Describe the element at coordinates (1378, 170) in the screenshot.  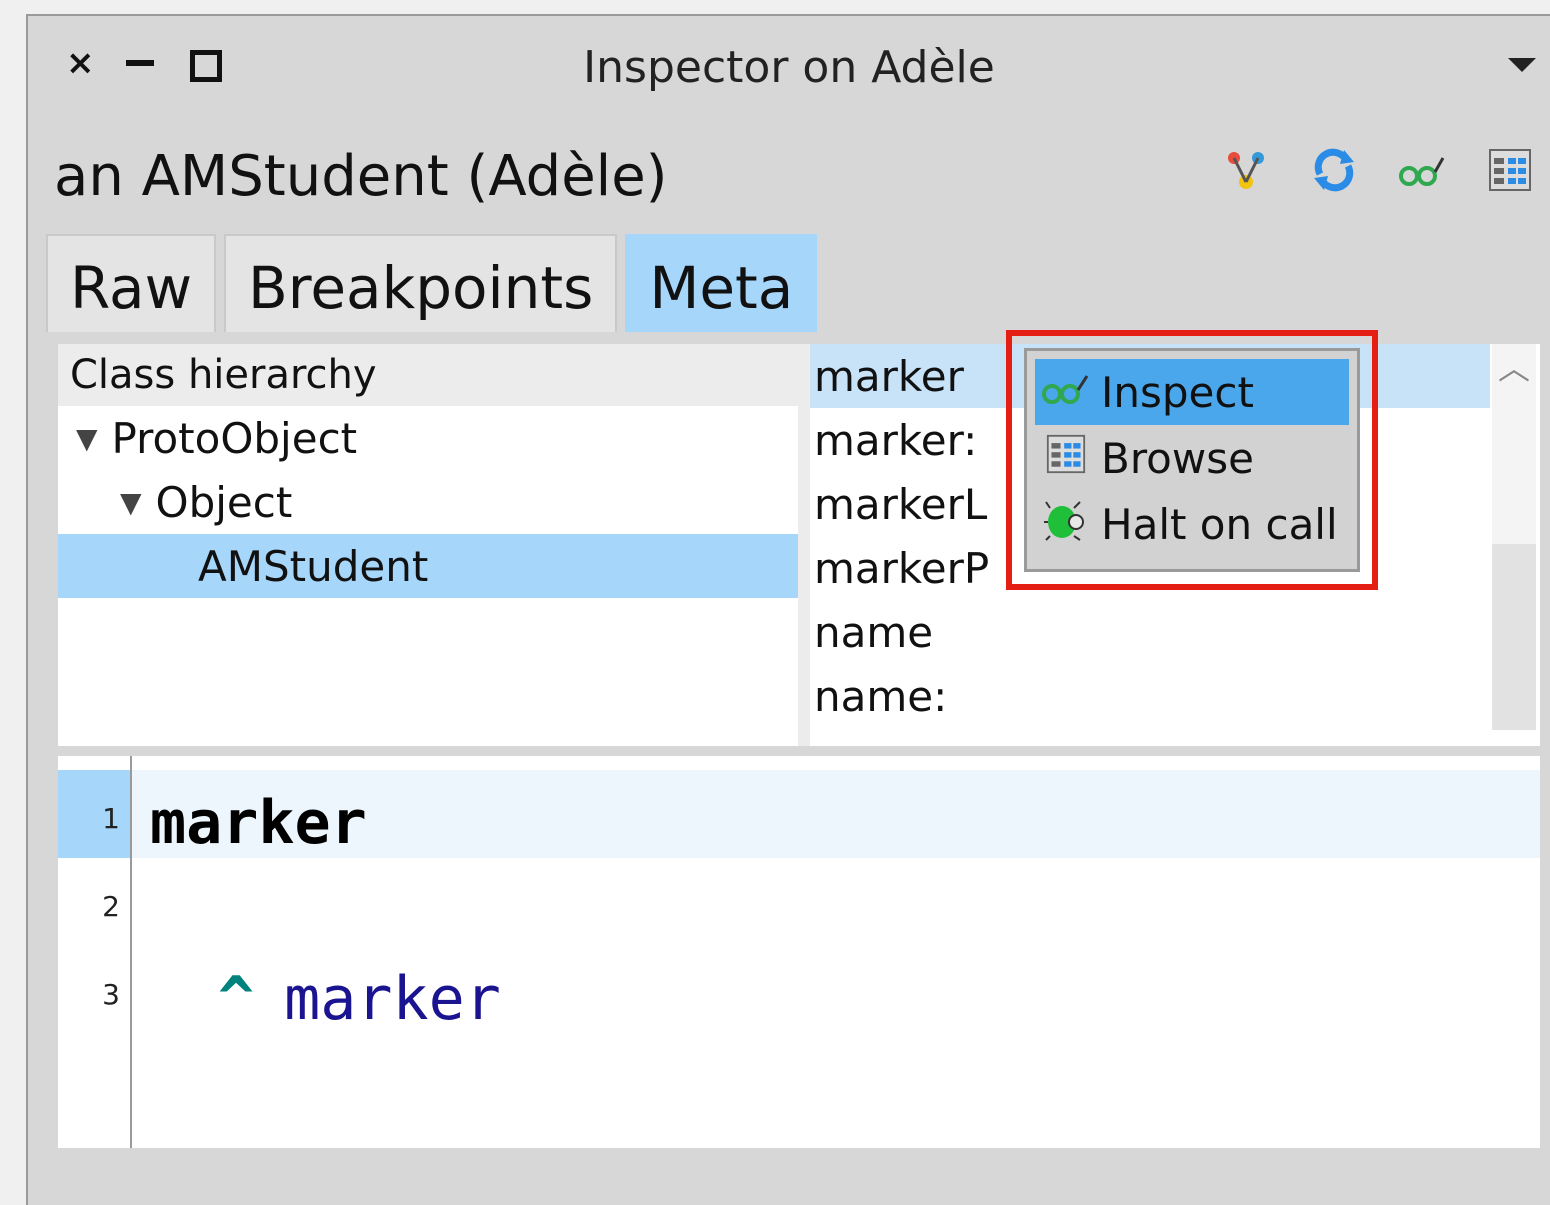
I see `inspector-toolbar` at that location.